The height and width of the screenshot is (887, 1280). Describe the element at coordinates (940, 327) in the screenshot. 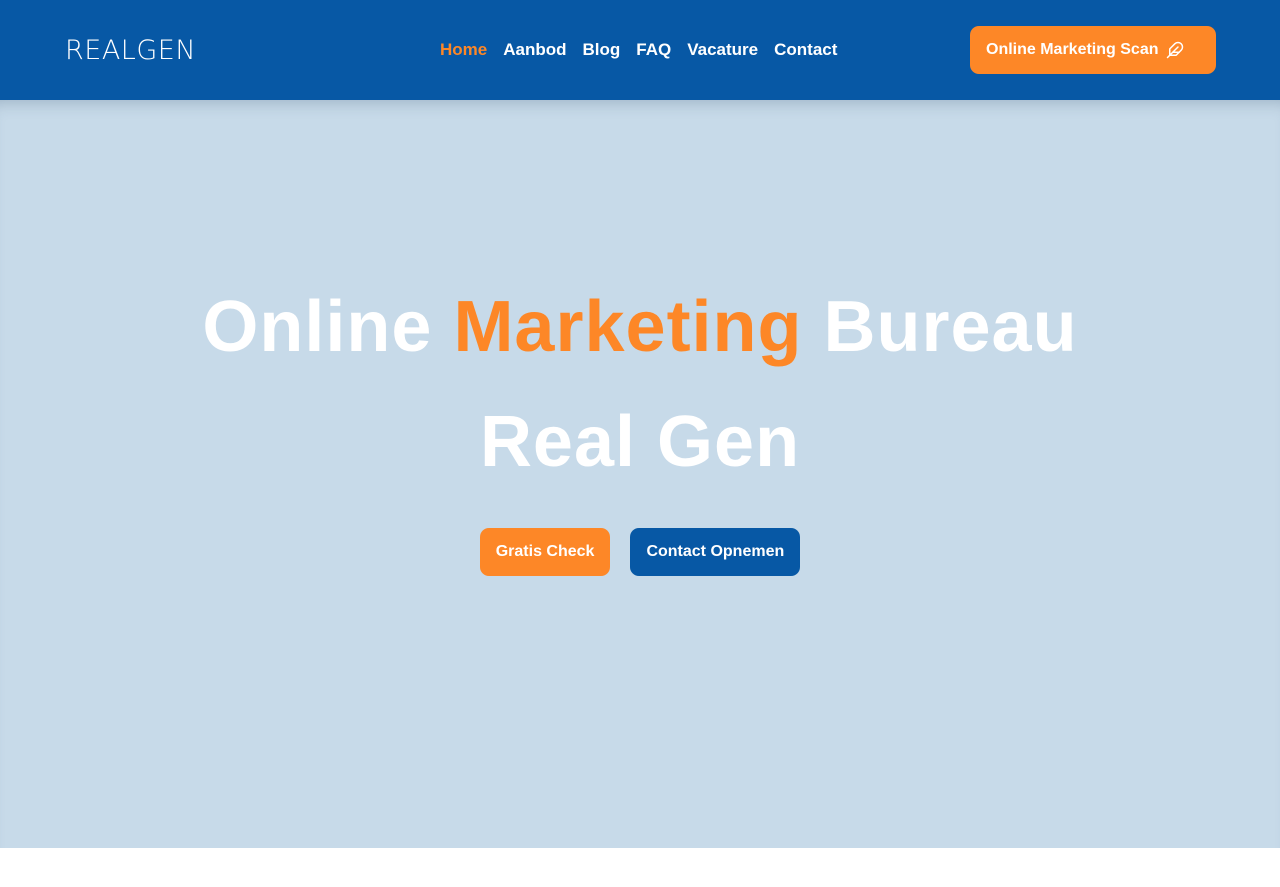

I see `hero-title-part-bureau: Bureau` at that location.